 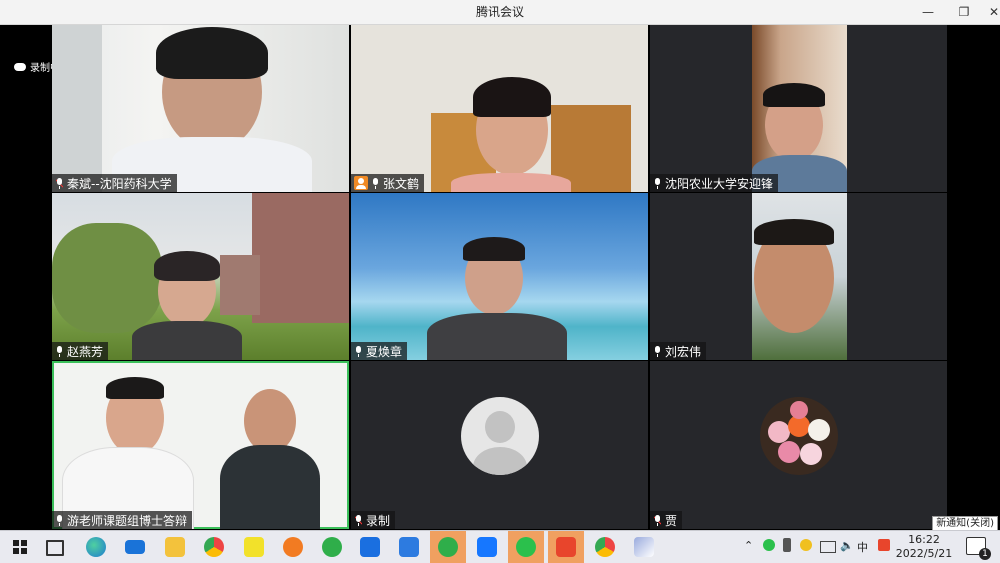 I want to click on volume-icon: 🔈, so click(x=847, y=545).